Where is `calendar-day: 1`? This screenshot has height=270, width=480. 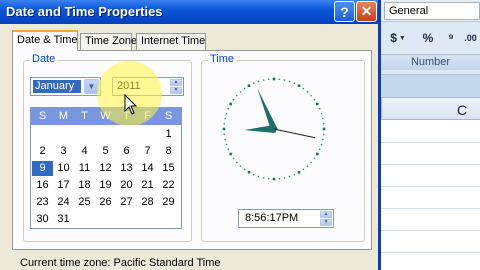 calendar-day: 1 is located at coordinates (168, 134).